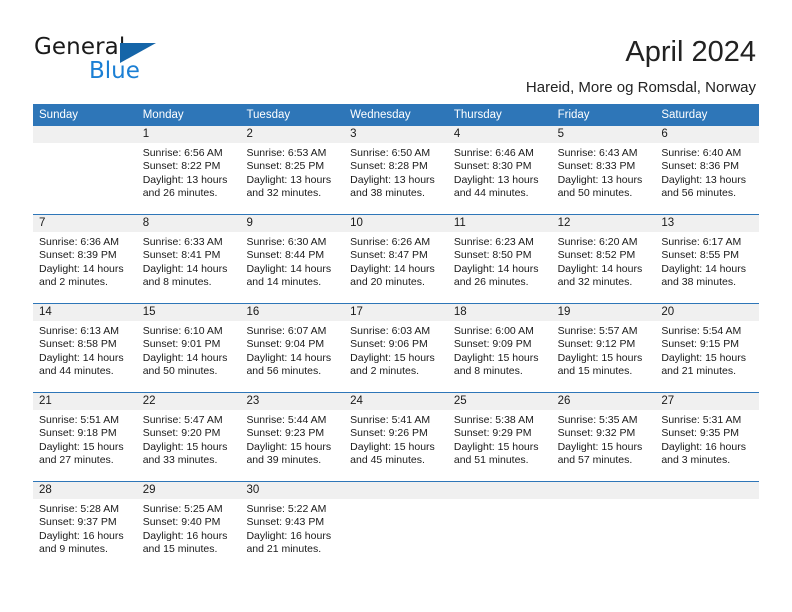 The height and width of the screenshot is (612, 792). What do you see at coordinates (284, 460) in the screenshot?
I see `daylight-duration-line-2: and 39 minutes.` at bounding box center [284, 460].